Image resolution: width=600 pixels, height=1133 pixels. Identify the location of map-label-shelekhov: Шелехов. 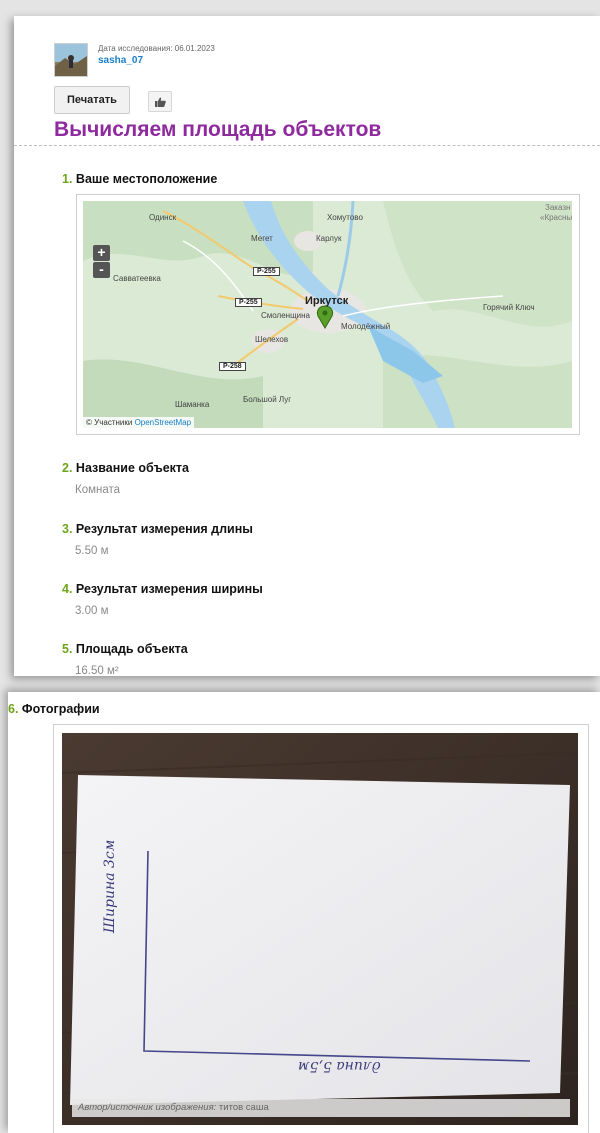
(272, 339).